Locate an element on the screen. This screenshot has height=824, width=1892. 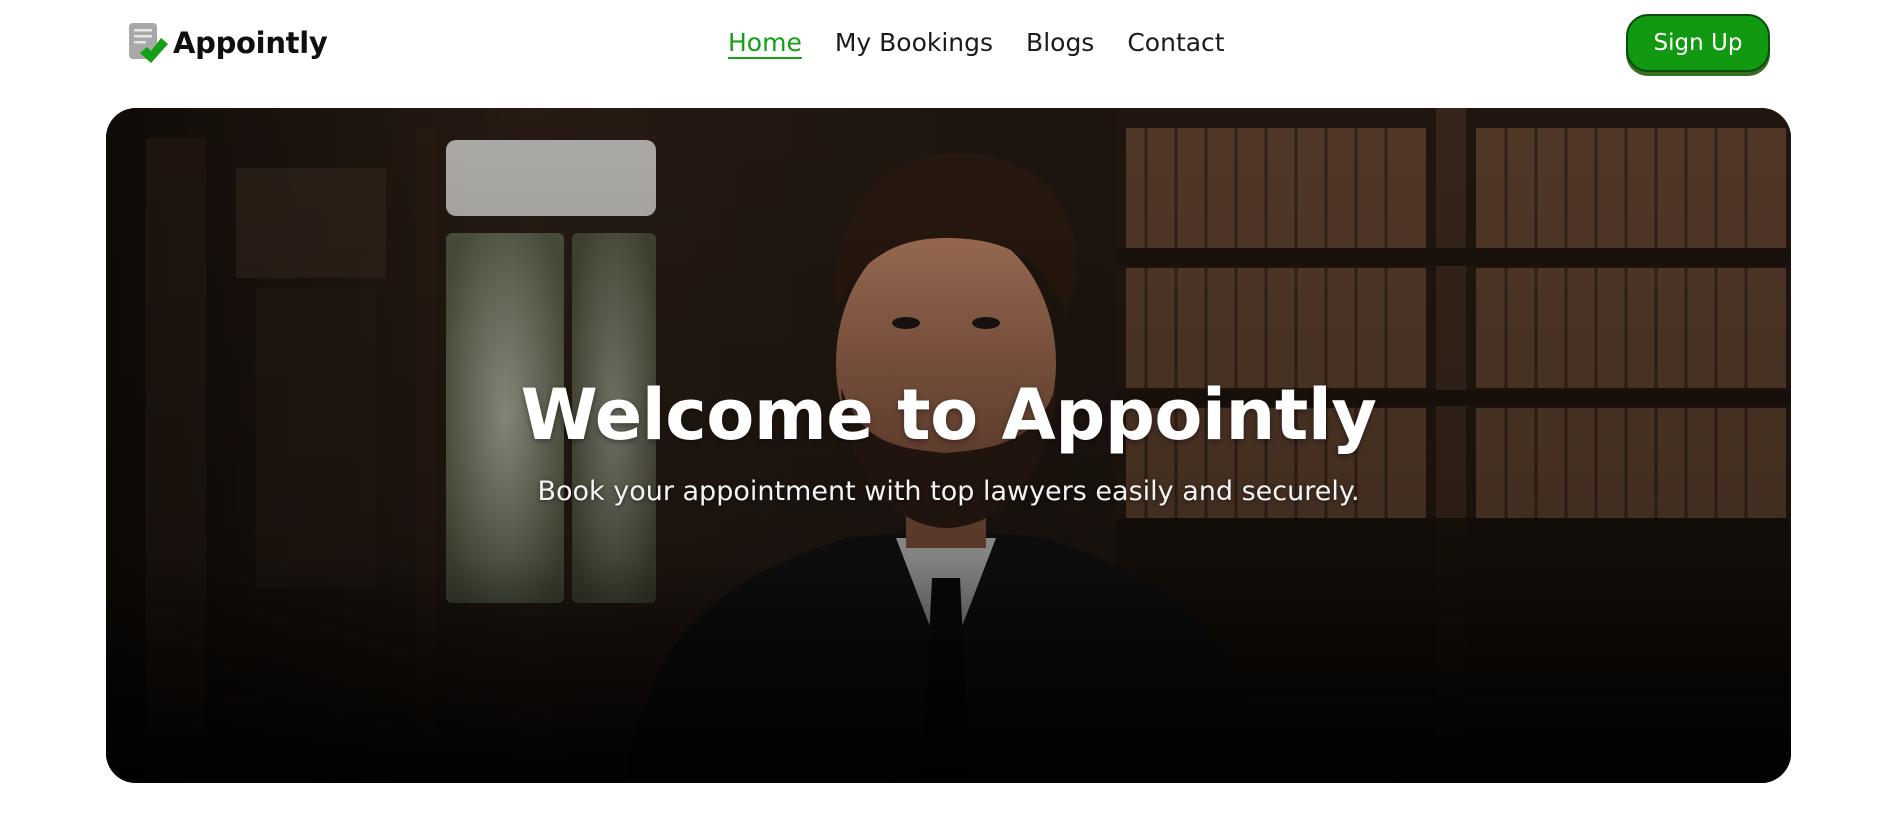
brand-home-link: Appointly is located at coordinates (227, 43).